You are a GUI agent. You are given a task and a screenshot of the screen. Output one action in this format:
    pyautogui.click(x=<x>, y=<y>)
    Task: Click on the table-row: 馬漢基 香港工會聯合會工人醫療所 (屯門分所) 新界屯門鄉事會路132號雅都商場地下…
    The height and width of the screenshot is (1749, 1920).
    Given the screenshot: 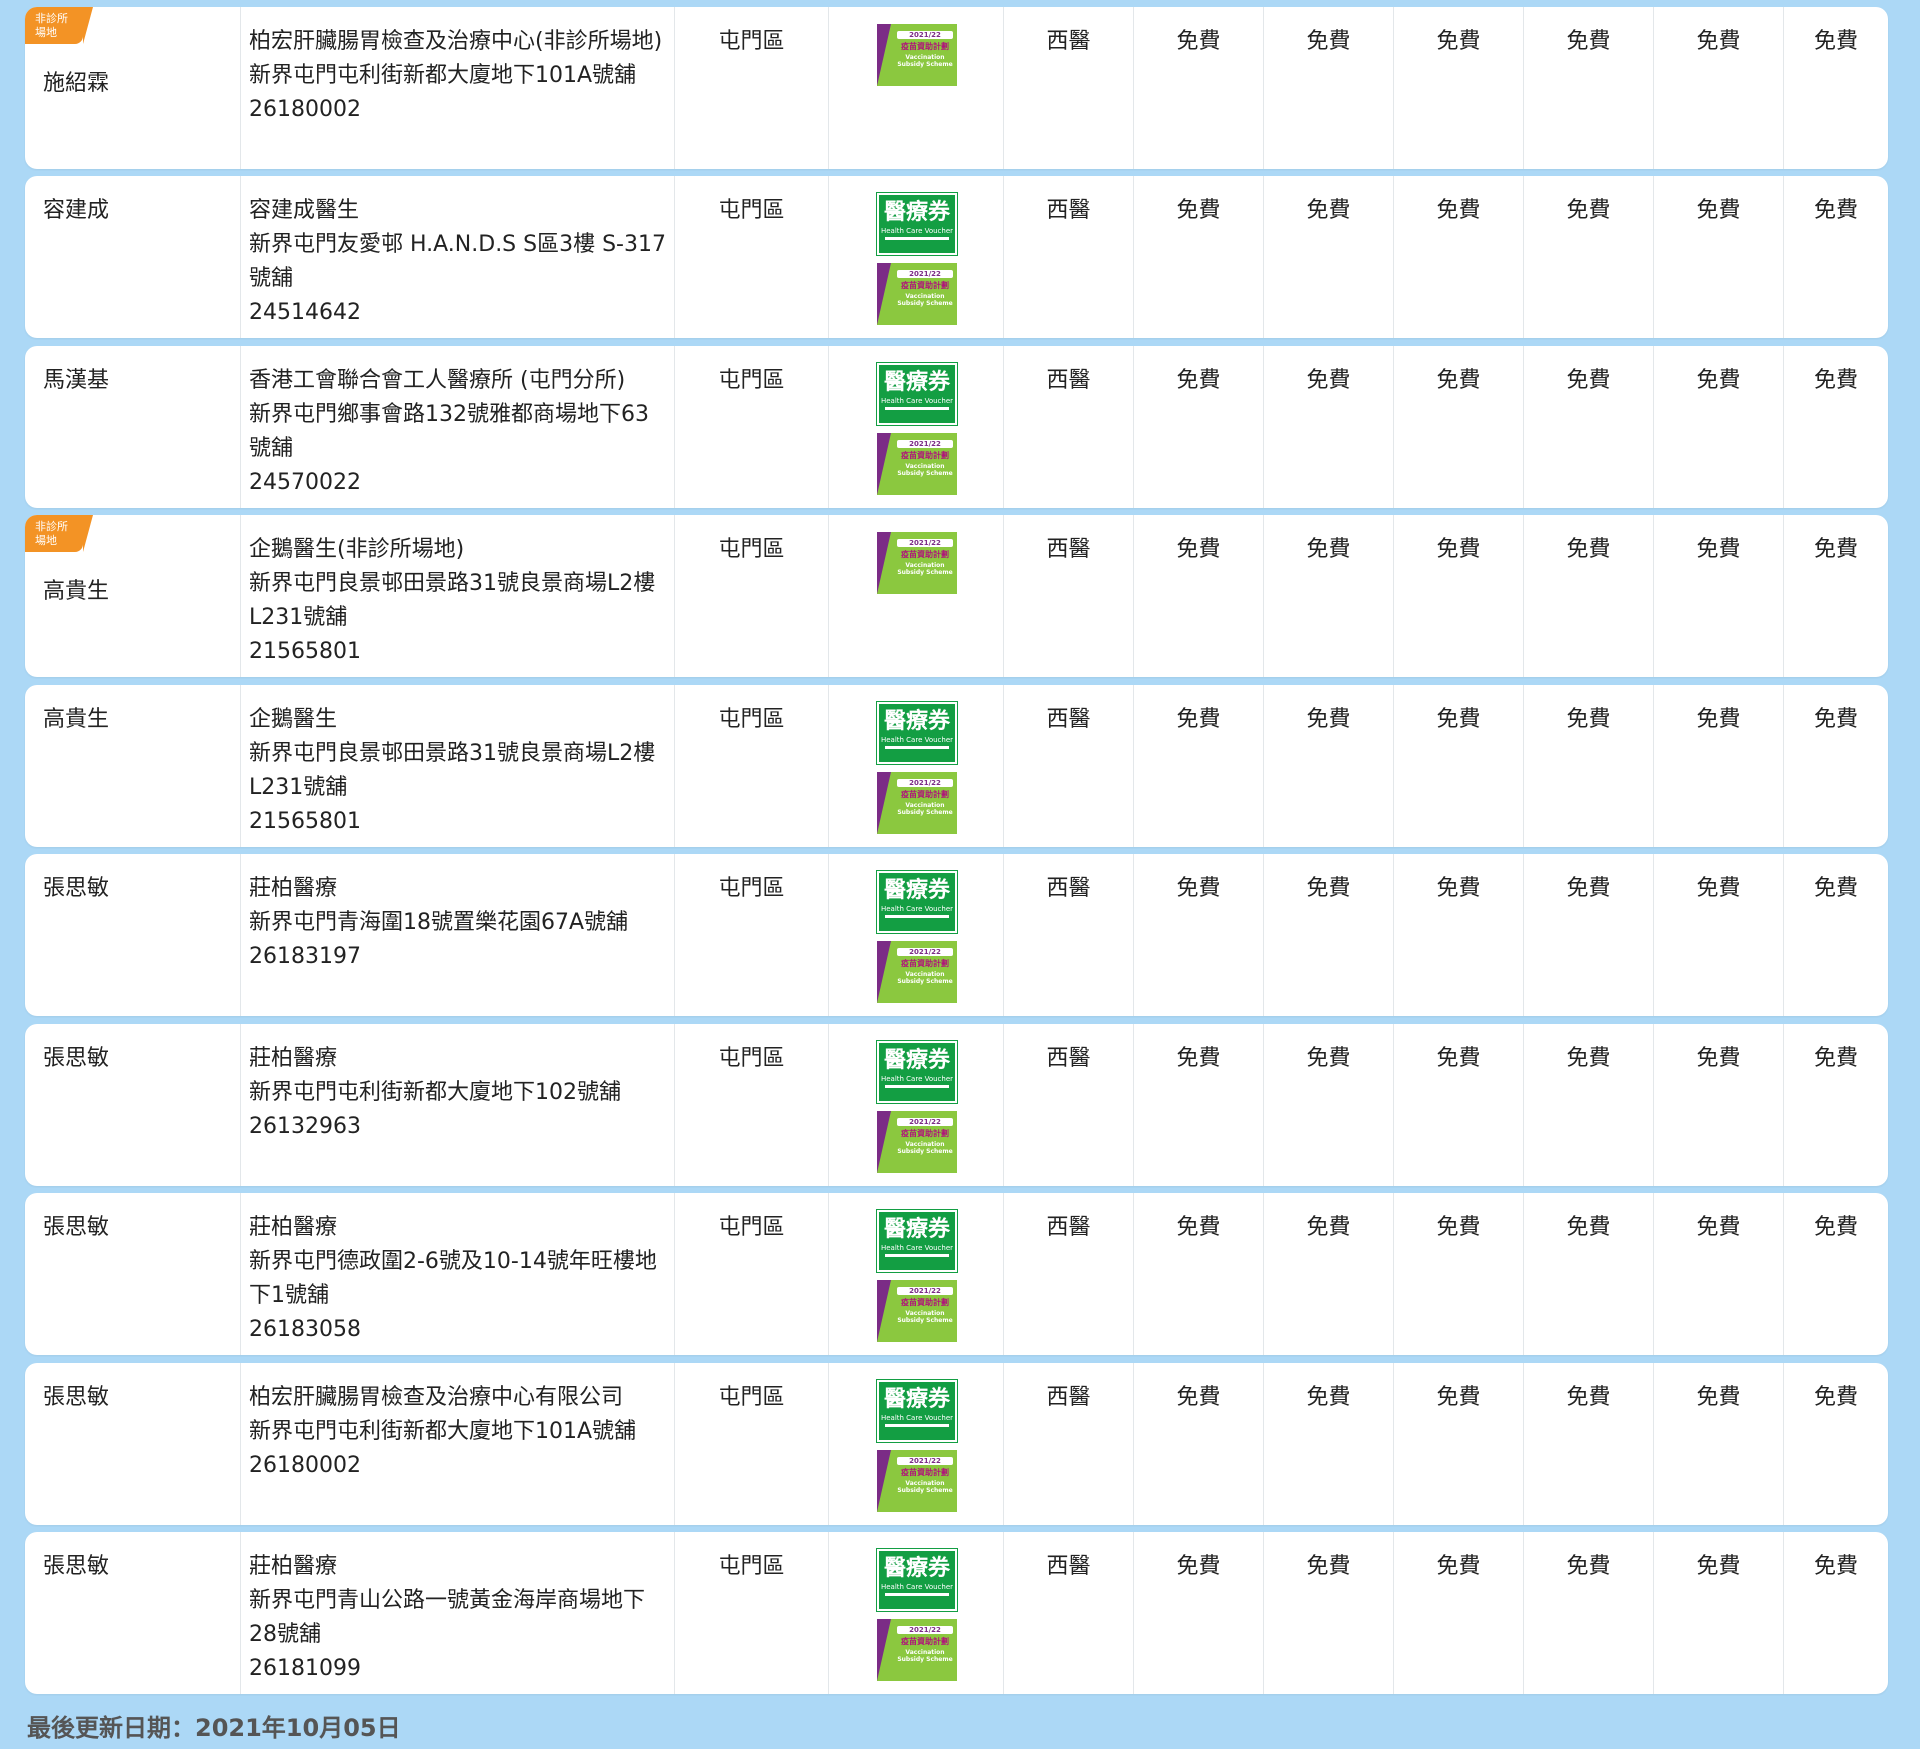 What is the action you would take?
    pyautogui.click(x=956, y=427)
    